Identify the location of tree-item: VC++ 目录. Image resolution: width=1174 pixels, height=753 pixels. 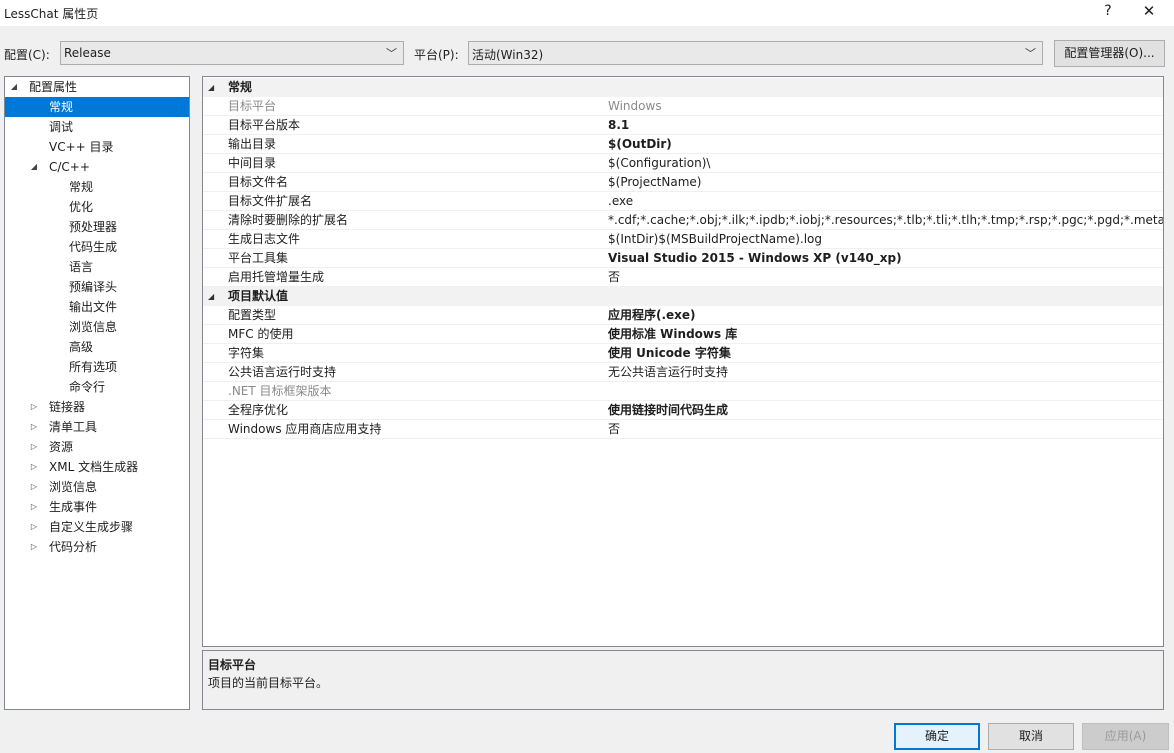
(97, 147).